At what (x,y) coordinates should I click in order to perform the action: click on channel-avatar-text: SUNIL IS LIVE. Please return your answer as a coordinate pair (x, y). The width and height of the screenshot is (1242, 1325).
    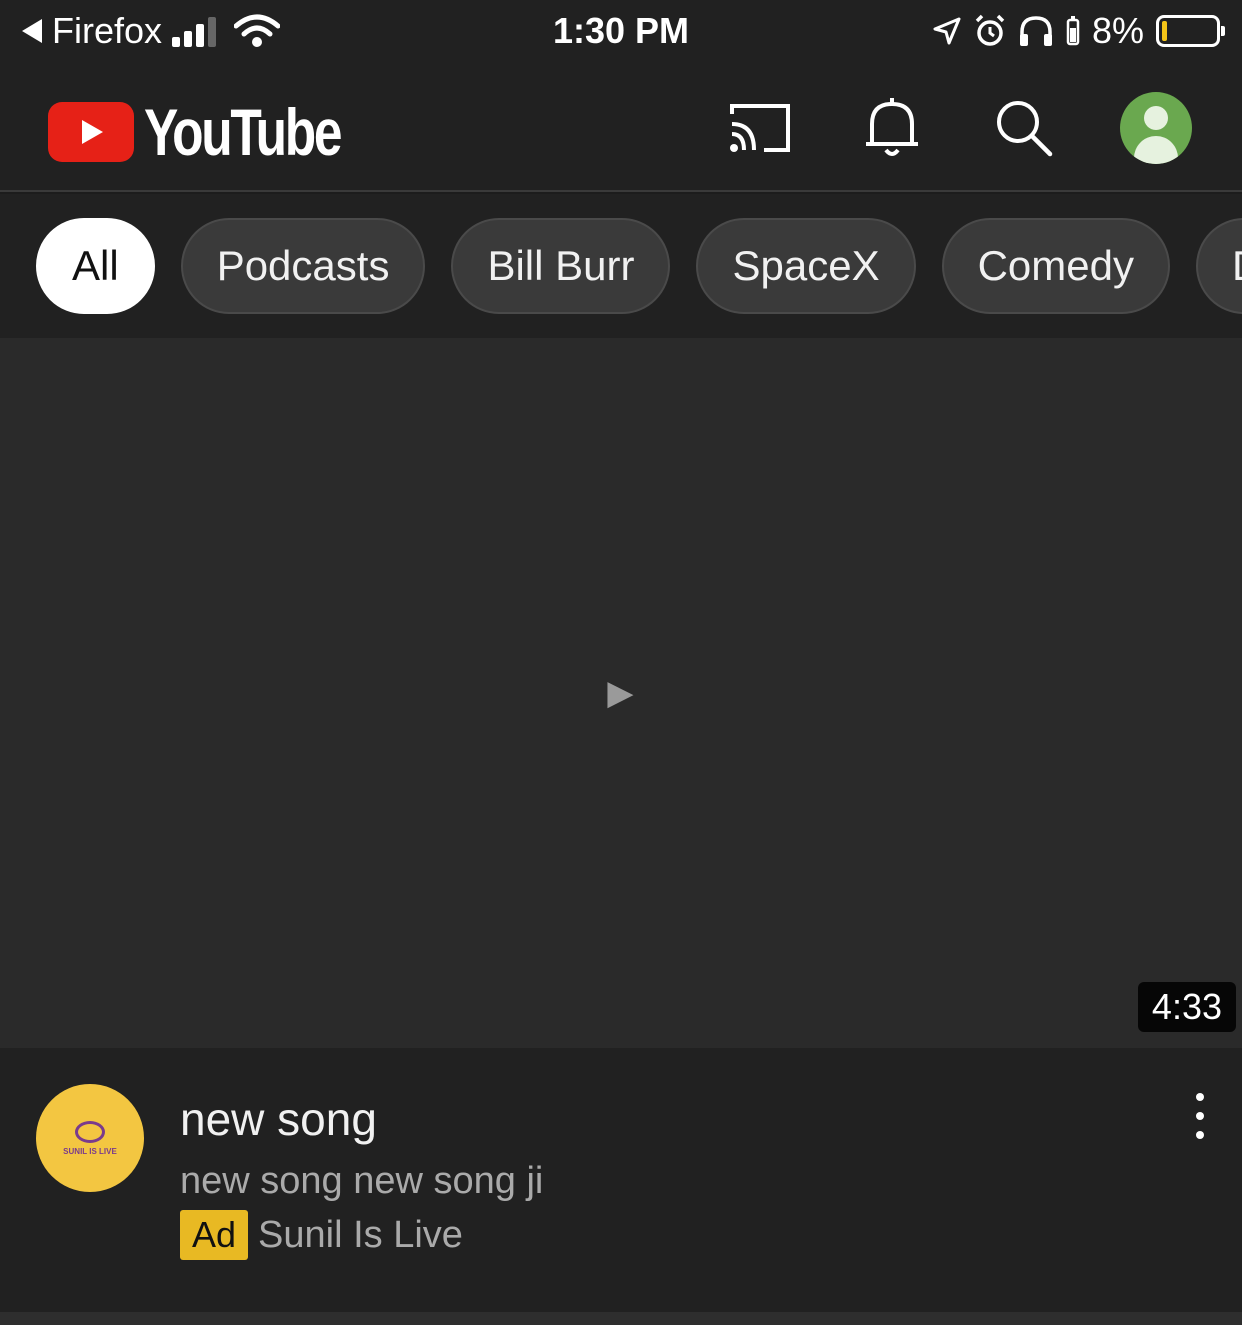
    Looking at the image, I should click on (90, 1151).